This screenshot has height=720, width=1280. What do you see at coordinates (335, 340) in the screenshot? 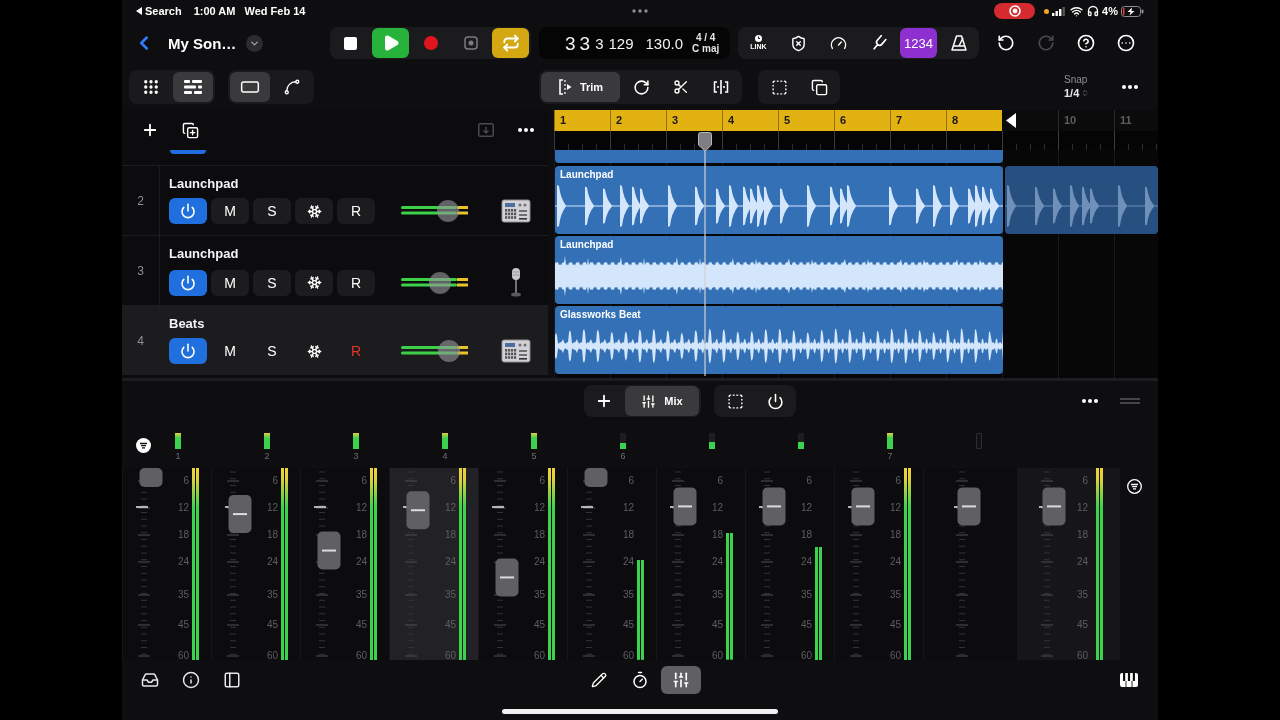
I see `track-header: 4 Beats M S R` at bounding box center [335, 340].